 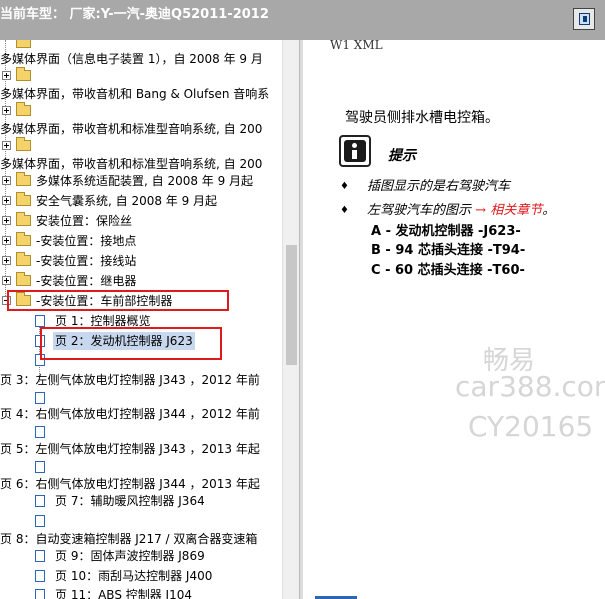 What do you see at coordinates (141, 592) in the screenshot?
I see `tree-item-page-11: 页 11：ABS 控制器 J104` at bounding box center [141, 592].